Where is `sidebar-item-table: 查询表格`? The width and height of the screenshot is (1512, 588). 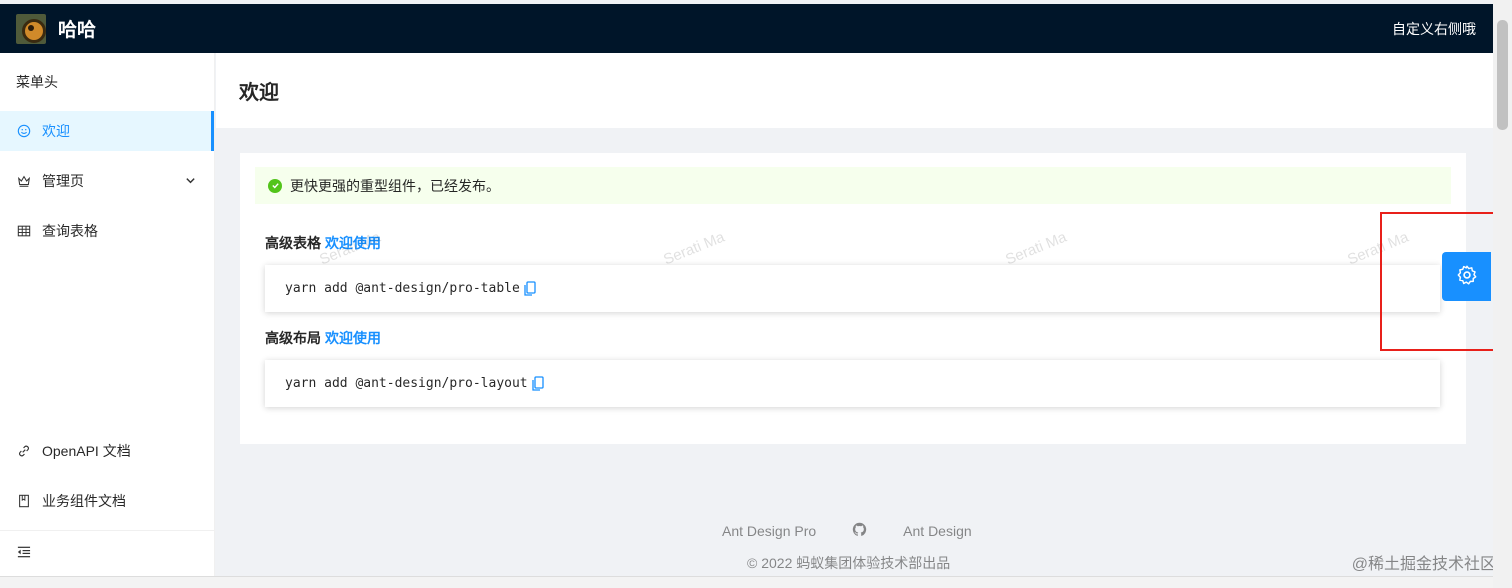
sidebar-item-table: 查询表格 is located at coordinates (107, 231).